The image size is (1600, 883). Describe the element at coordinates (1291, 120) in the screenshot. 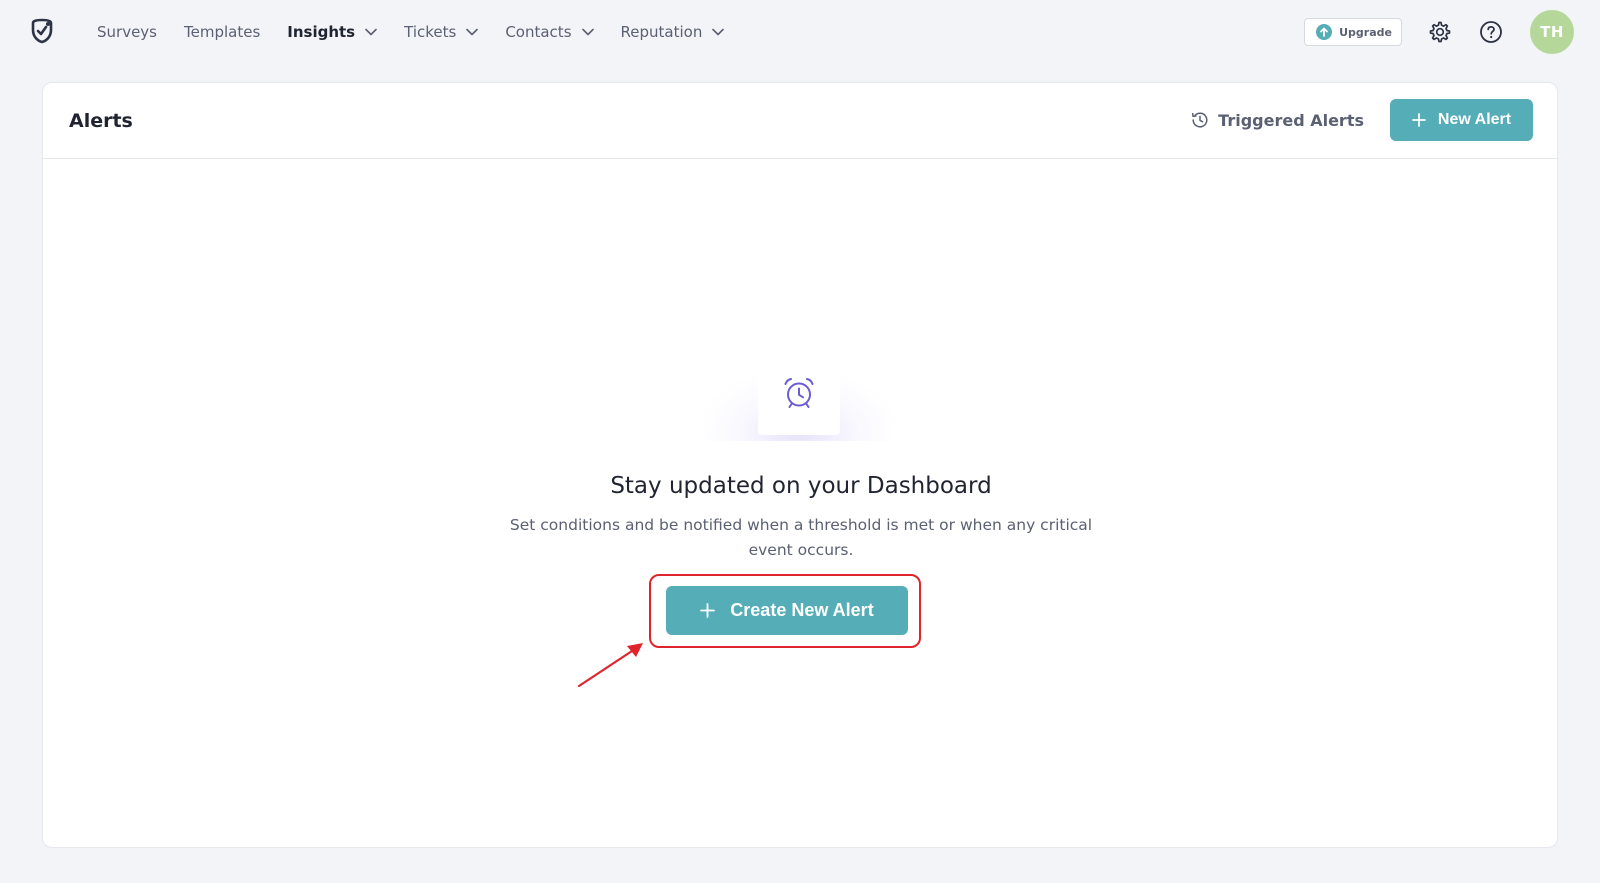

I see `triggered-alerts-label: Triggered Alerts` at that location.